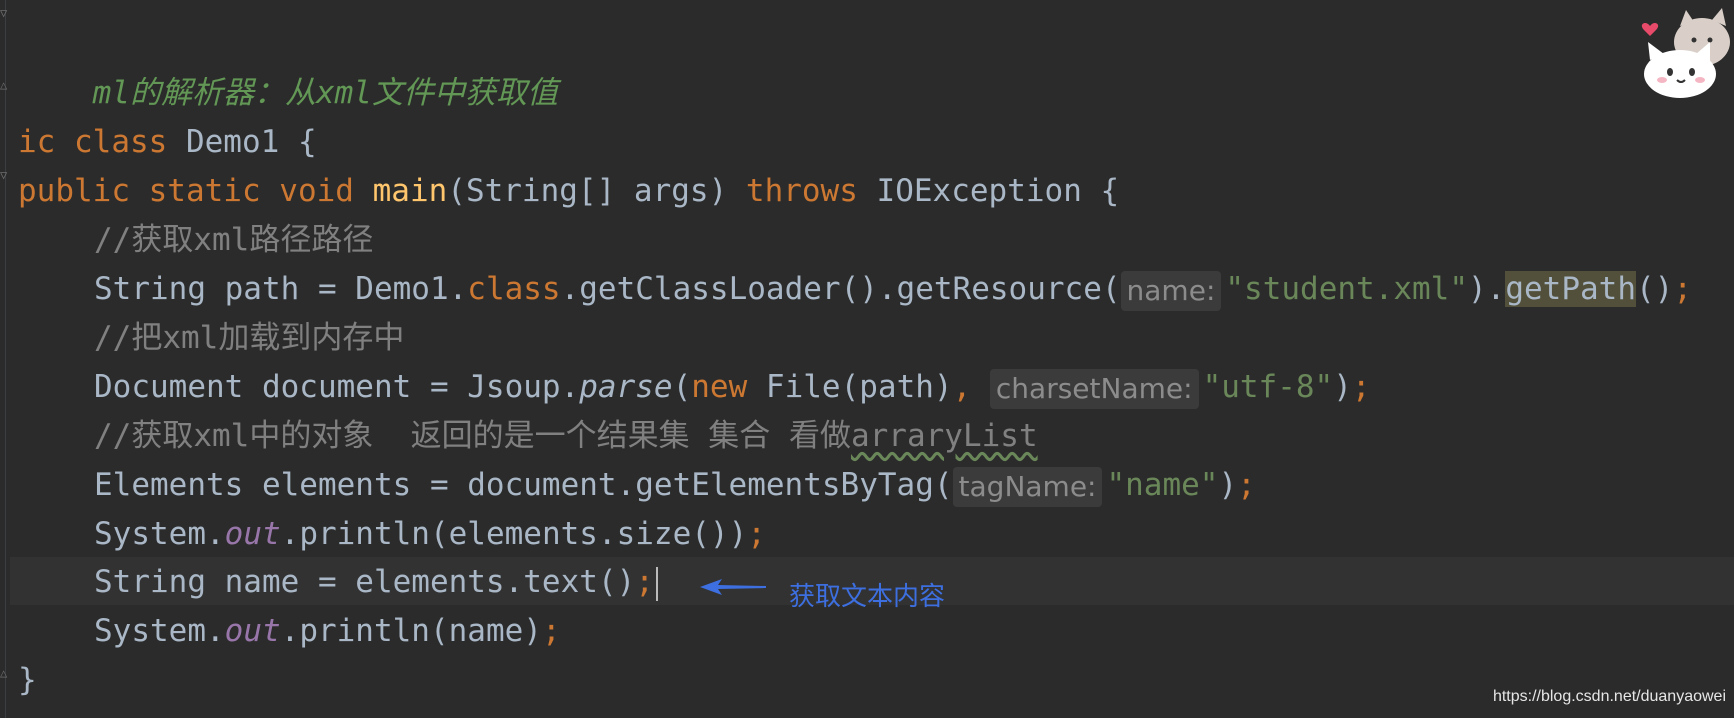 The height and width of the screenshot is (718, 1734). Describe the element at coordinates (850, 387) in the screenshot. I see `code-text: File(path)` at that location.